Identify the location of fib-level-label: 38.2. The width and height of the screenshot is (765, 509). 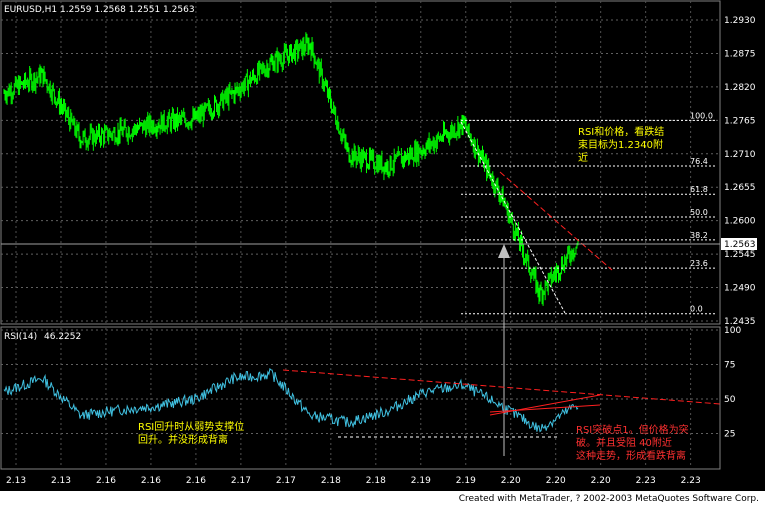
(699, 235).